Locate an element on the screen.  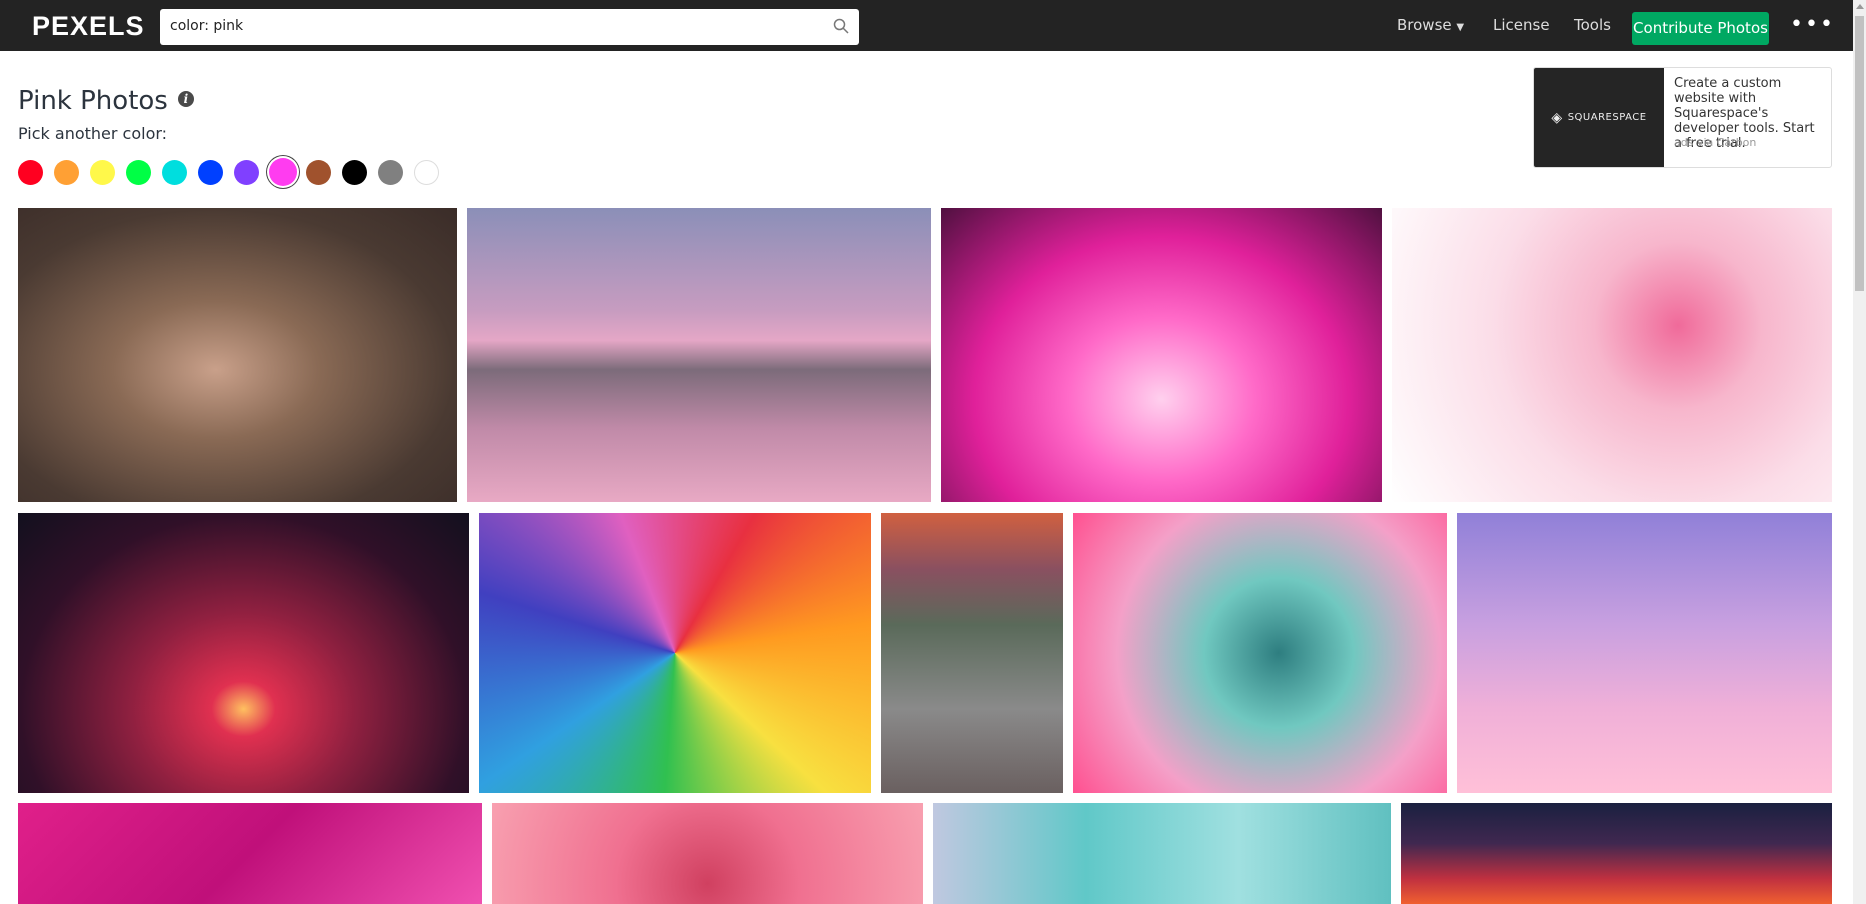
color-swatch-white is located at coordinates (426, 172).